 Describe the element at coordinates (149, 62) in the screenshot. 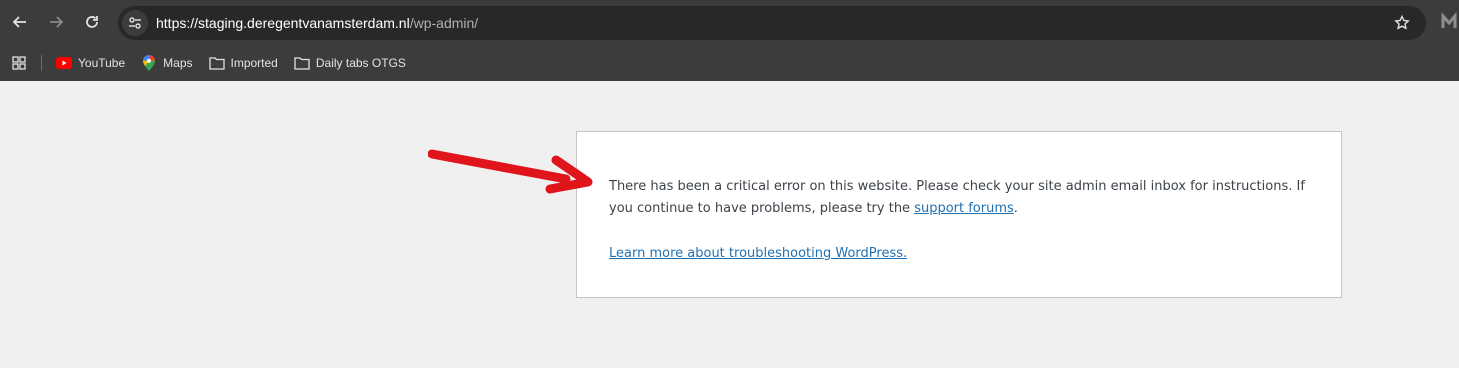

I see `maps-pin-icon` at that location.